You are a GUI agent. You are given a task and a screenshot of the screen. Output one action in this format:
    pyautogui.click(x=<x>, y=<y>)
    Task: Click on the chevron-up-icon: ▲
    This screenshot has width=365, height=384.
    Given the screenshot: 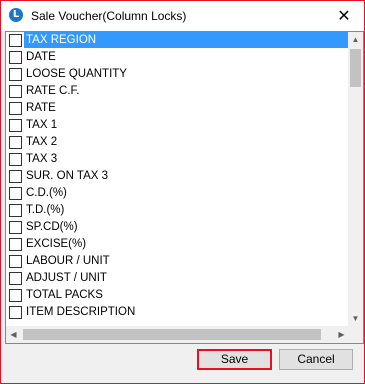 What is the action you would take?
    pyautogui.click(x=355, y=39)
    